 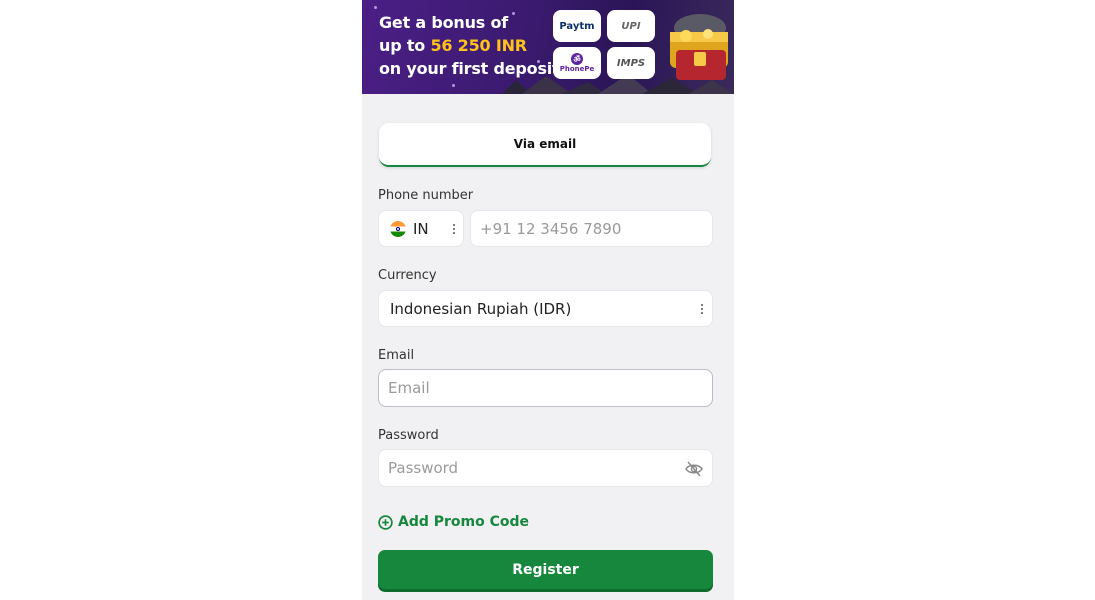 I want to click on phone-input: +91 12 3456 7890, so click(x=591, y=228).